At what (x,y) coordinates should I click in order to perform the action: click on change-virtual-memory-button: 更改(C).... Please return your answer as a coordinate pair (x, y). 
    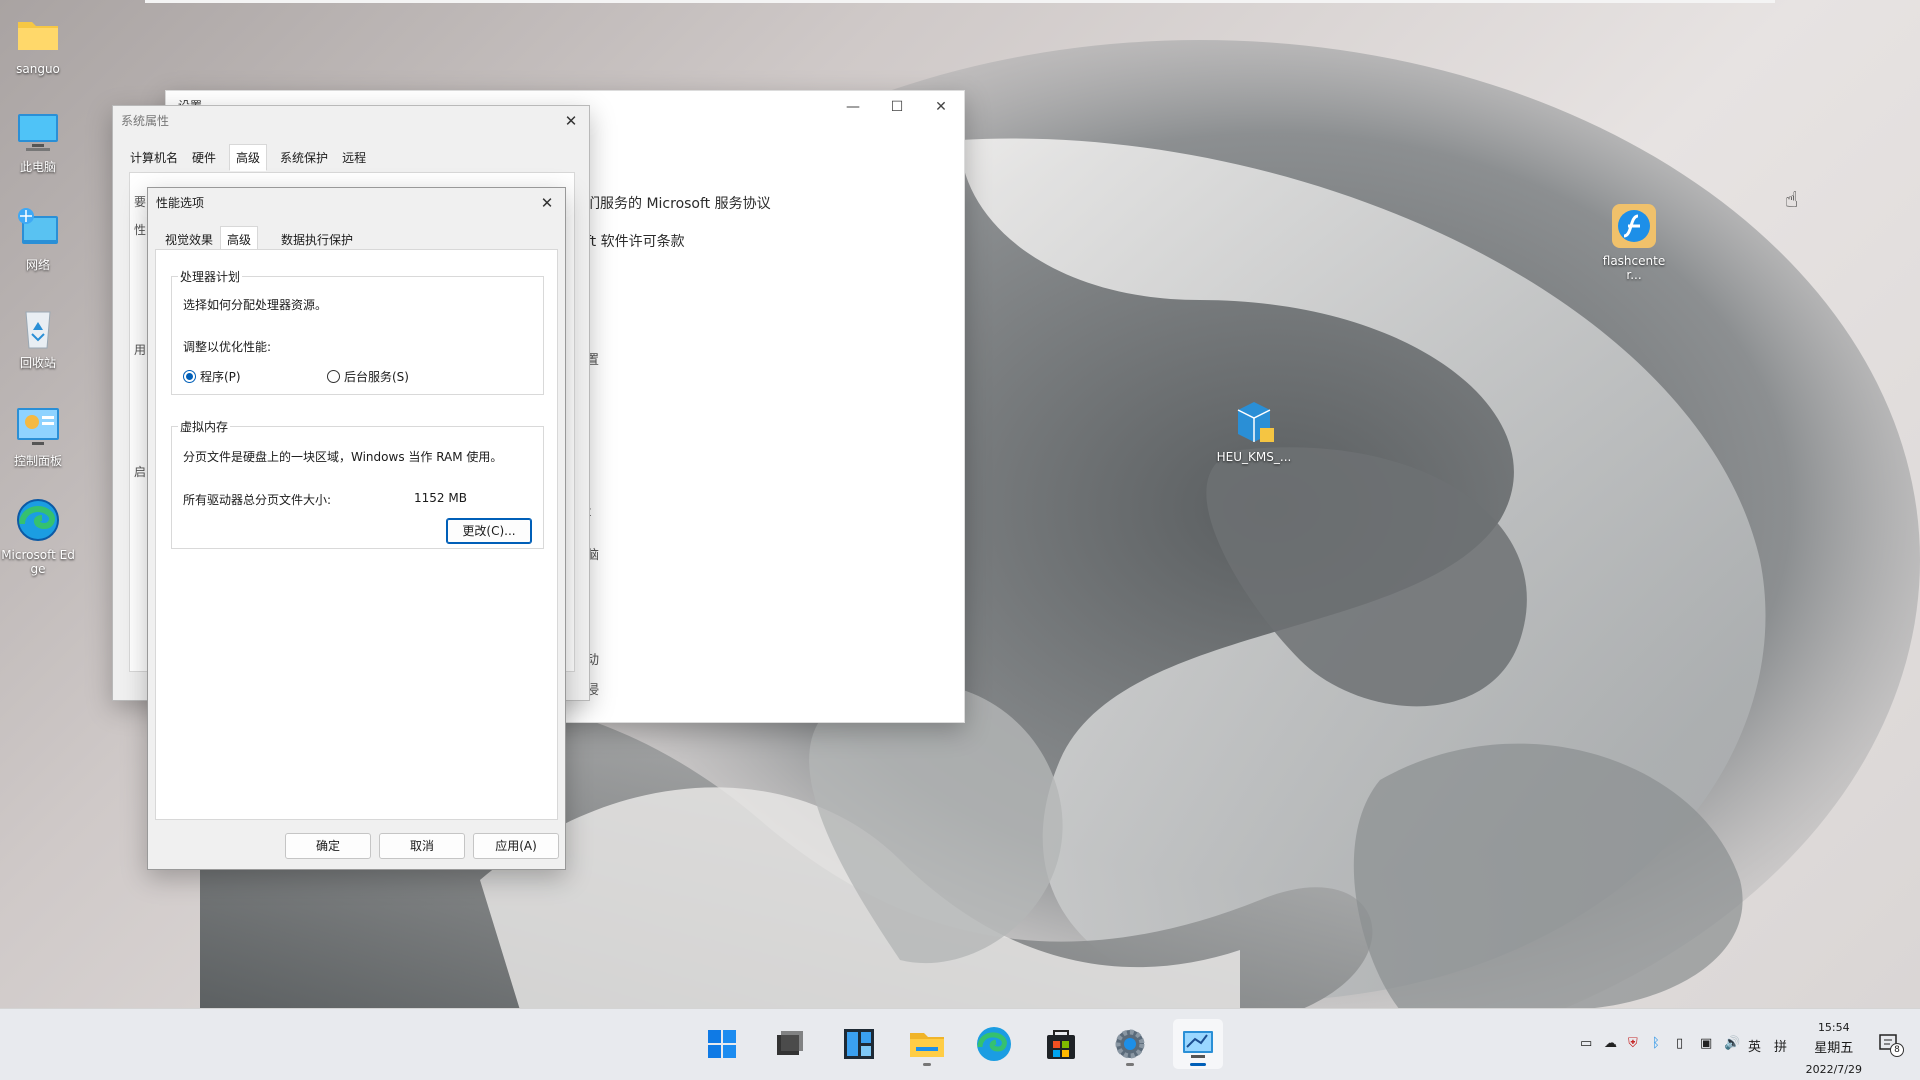
    Looking at the image, I should click on (489, 531).